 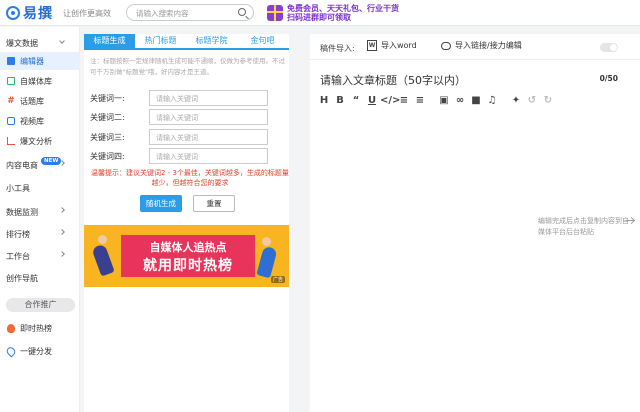 What do you see at coordinates (188, 247) in the screenshot?
I see `banner-line-1: 自媒体人追热点` at bounding box center [188, 247].